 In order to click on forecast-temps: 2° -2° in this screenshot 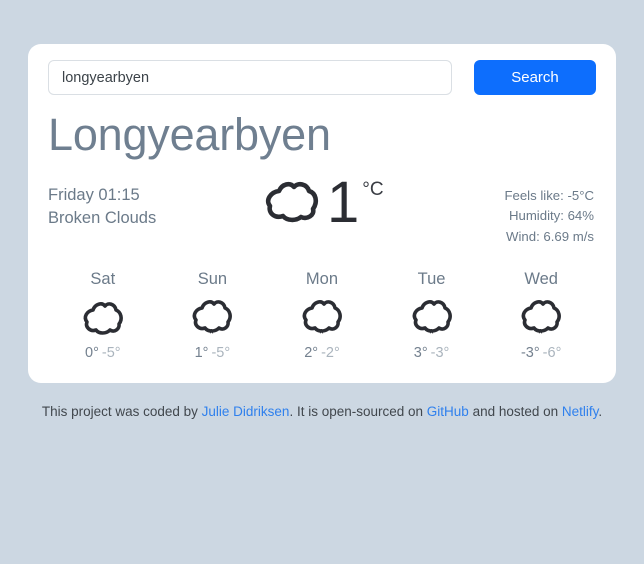, I will do `click(322, 353)`.